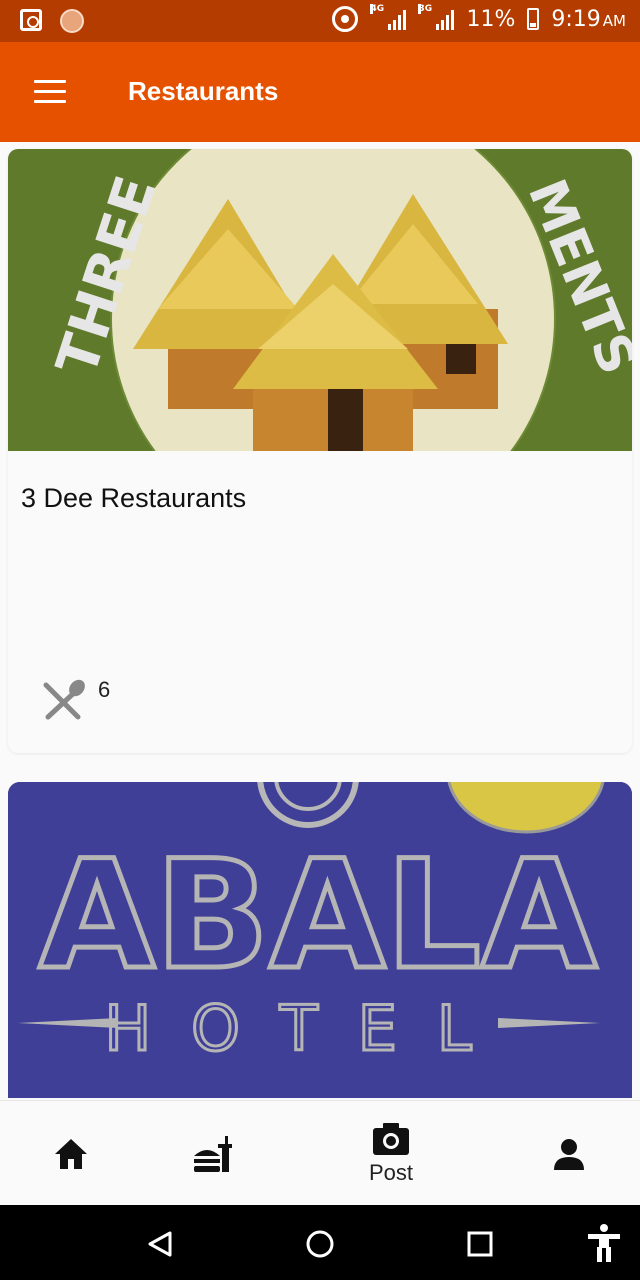  Describe the element at coordinates (588, 19) in the screenshot. I see `clock: 9:19 AM` at that location.